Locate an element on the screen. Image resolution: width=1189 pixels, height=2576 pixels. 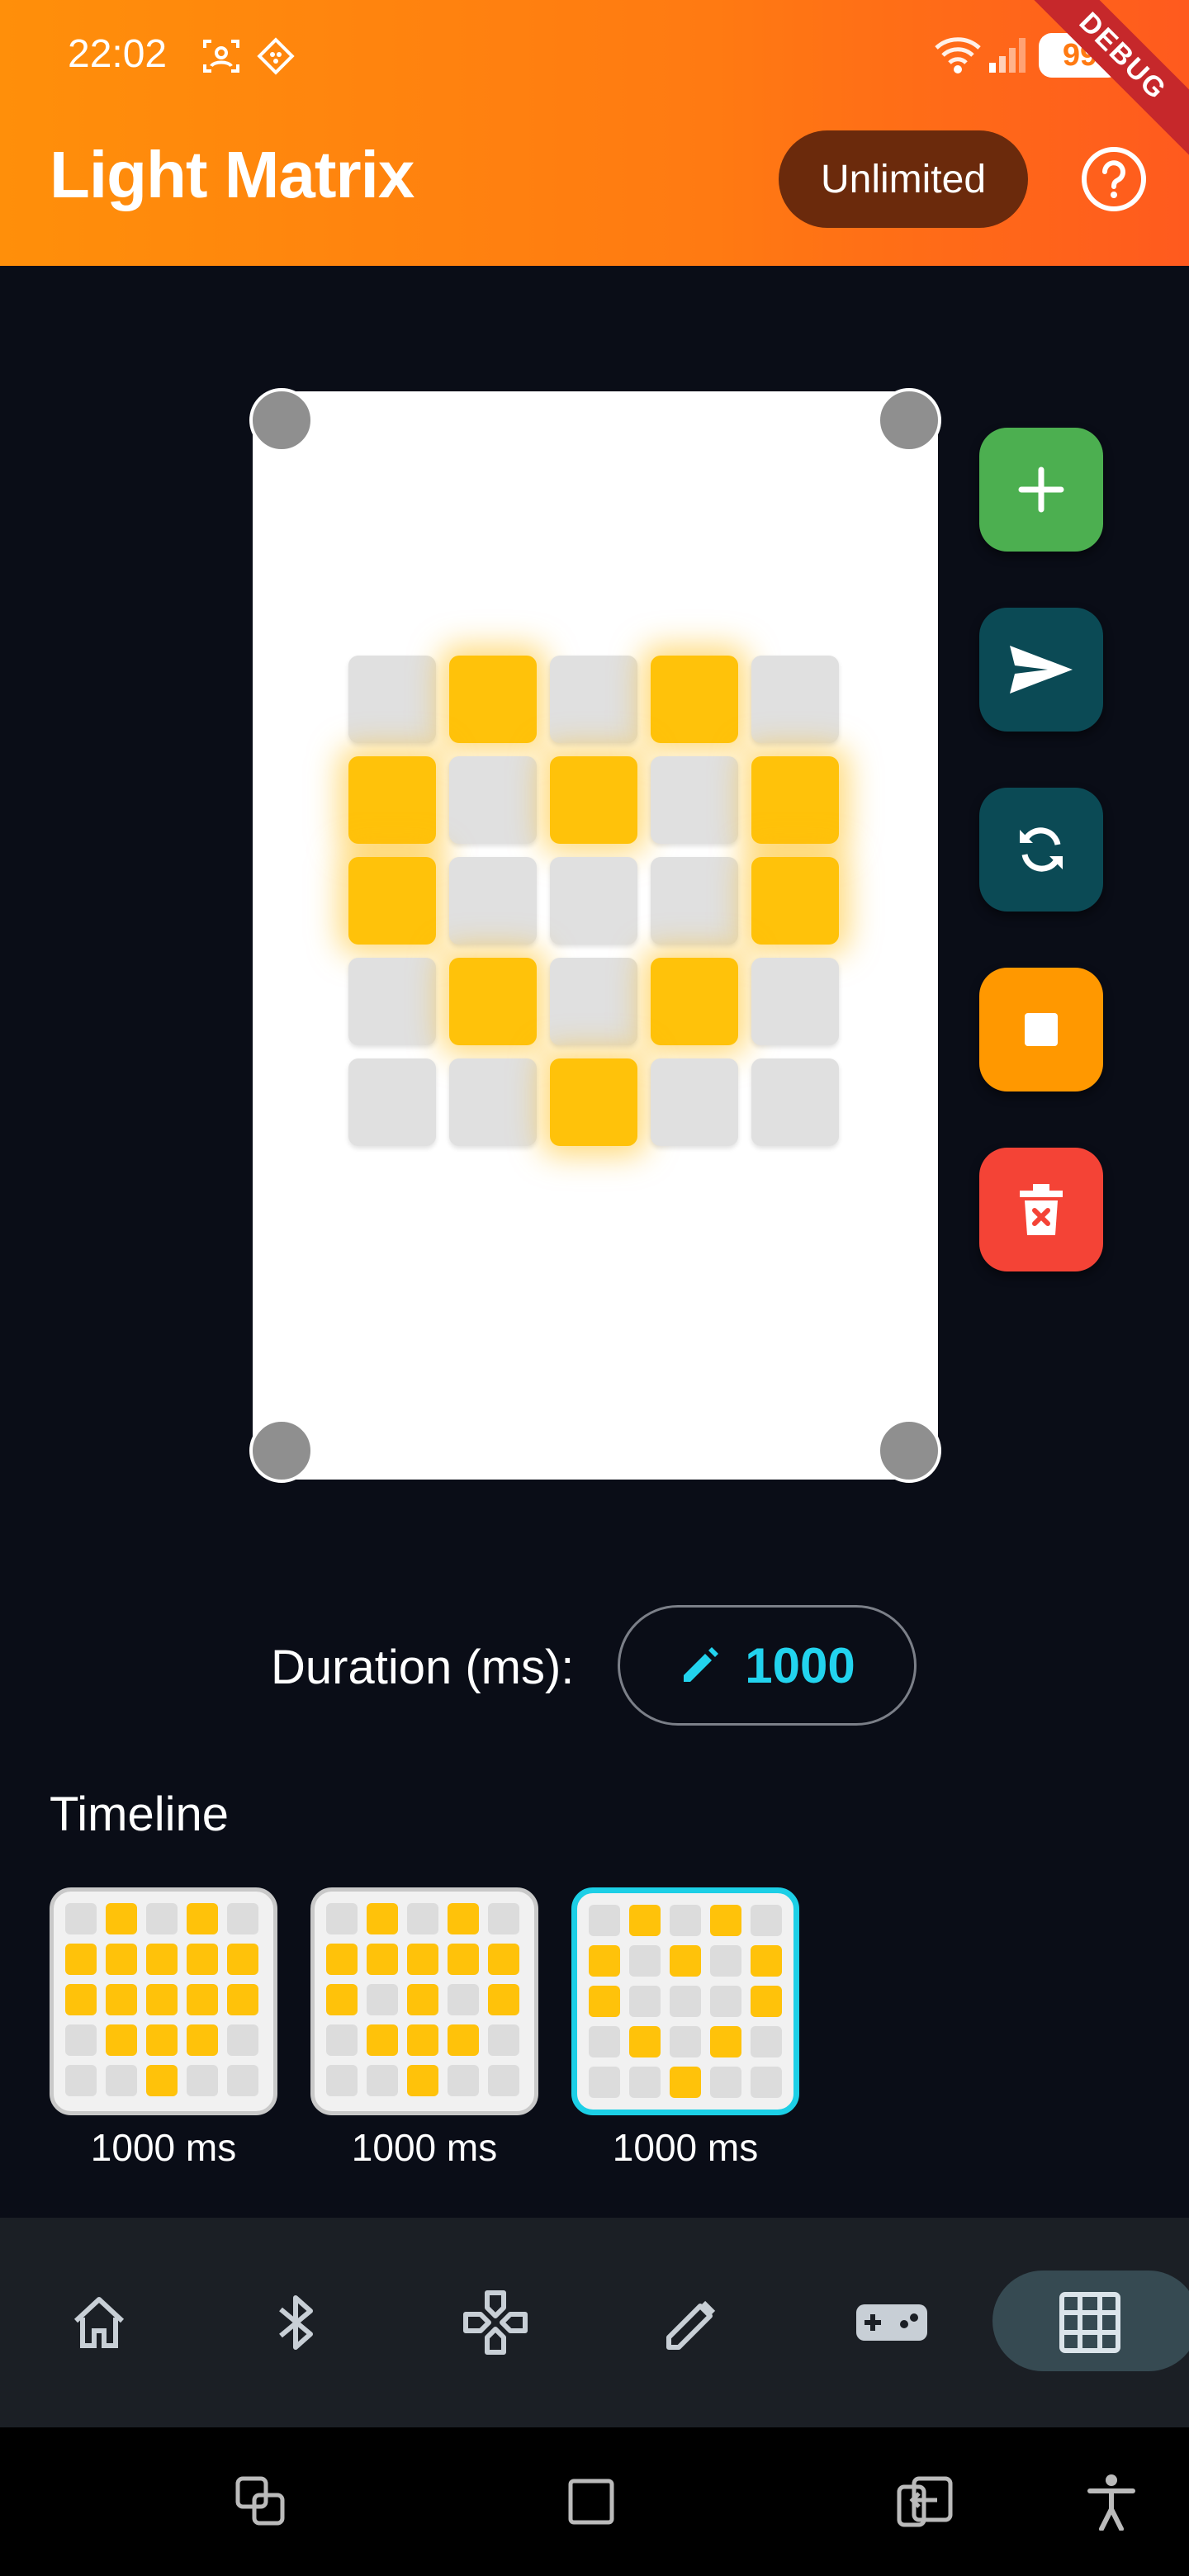
led-cell-r4-c1 is located at coordinates (493, 1102).